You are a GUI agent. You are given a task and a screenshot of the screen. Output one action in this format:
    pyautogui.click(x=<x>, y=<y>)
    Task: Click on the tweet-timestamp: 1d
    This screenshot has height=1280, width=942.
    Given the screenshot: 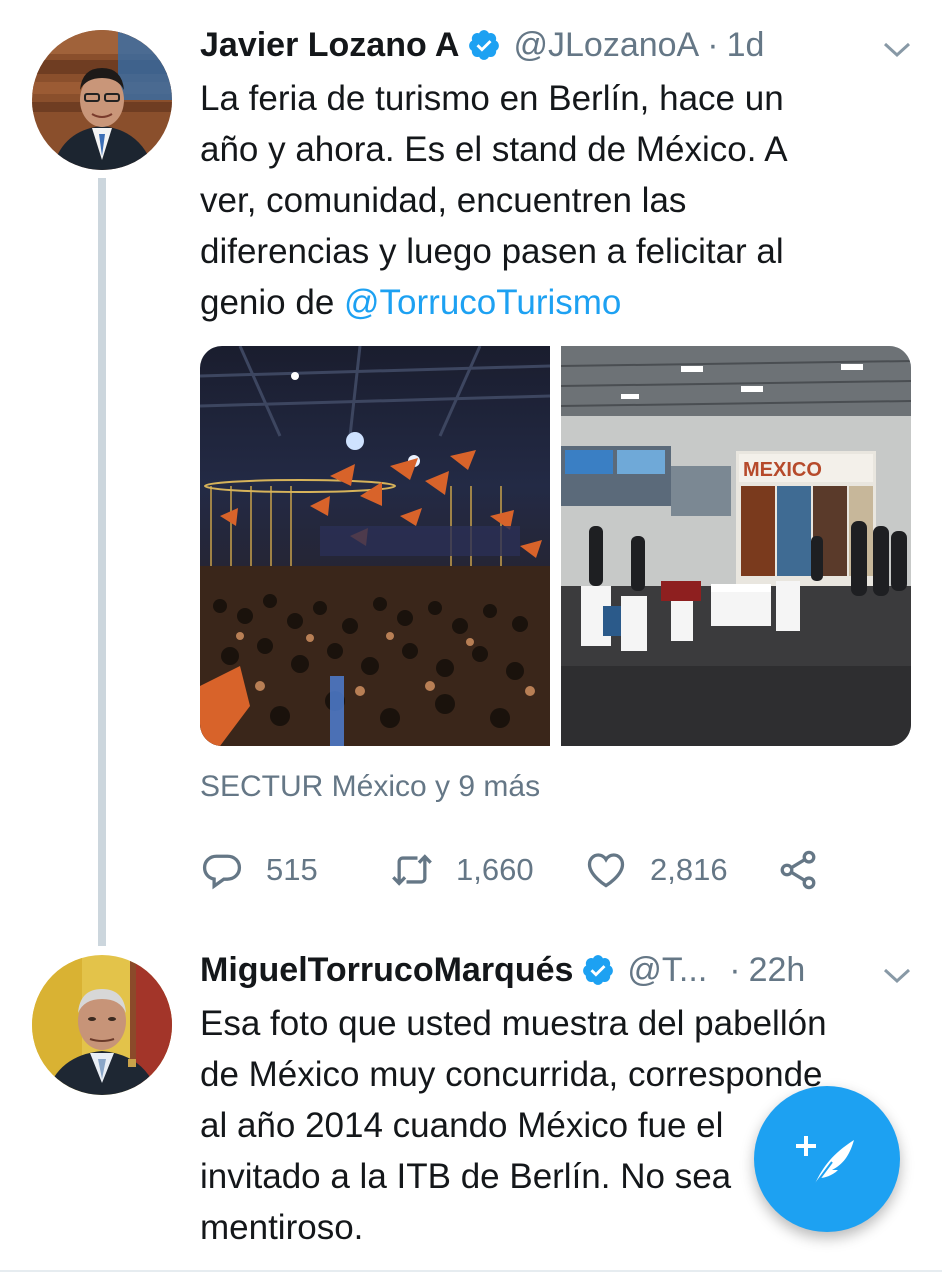 What is the action you would take?
    pyautogui.click(x=746, y=45)
    